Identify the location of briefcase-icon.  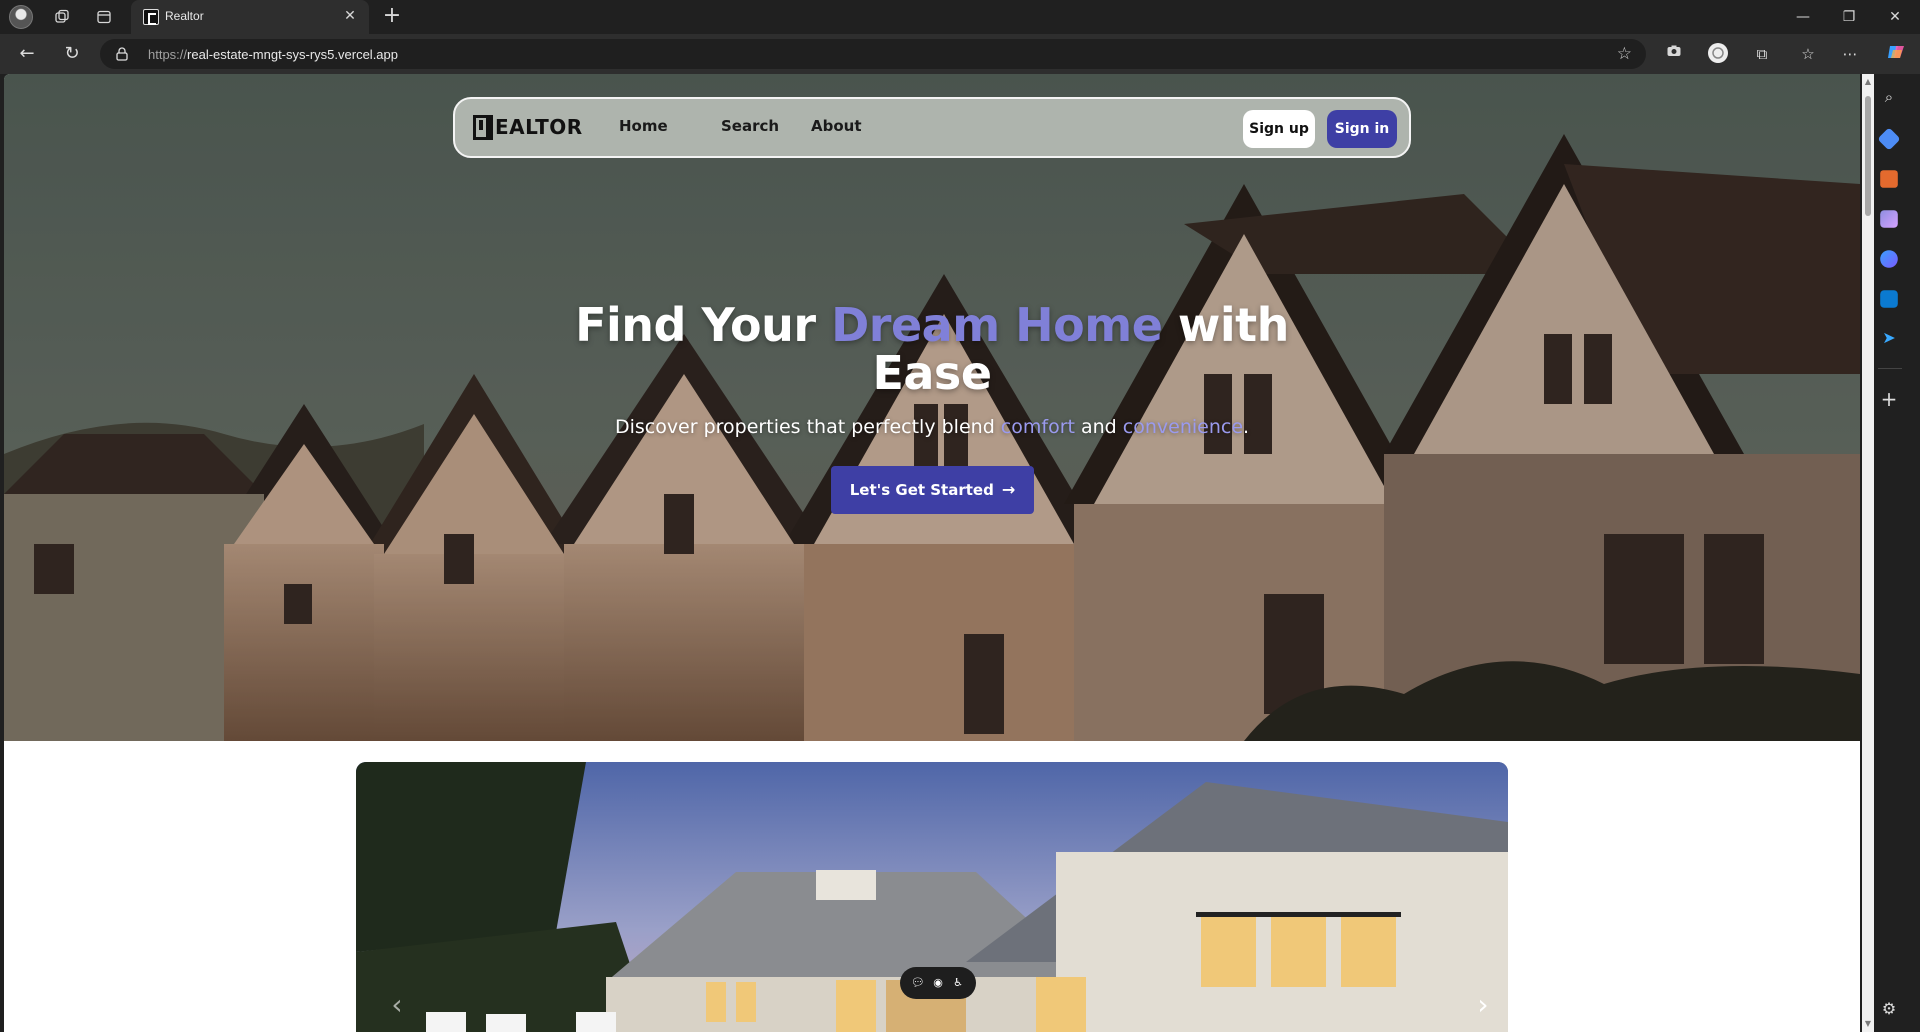
(1889, 179).